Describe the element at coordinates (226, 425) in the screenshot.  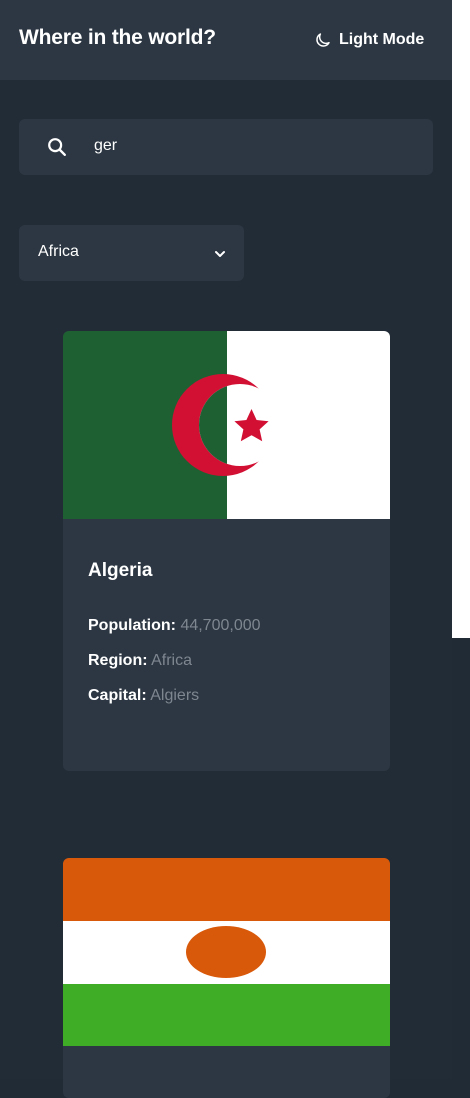
I see `algeria-flag` at that location.